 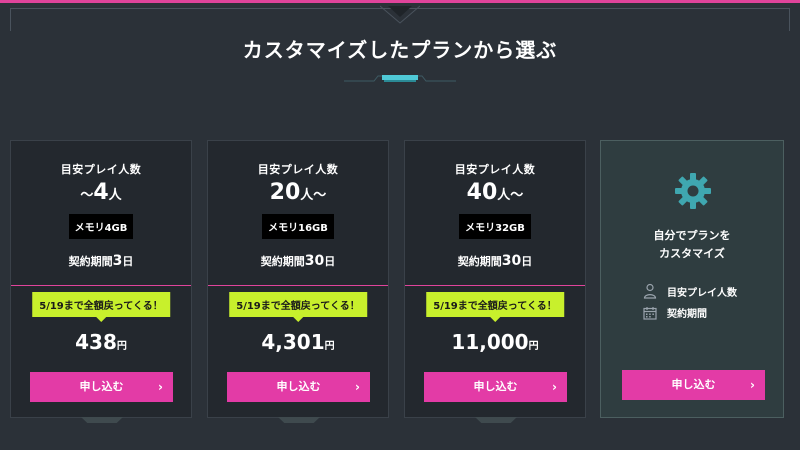 What do you see at coordinates (400, 50) in the screenshot?
I see `section-heading: カスタマイズしたプランから選ぶ` at bounding box center [400, 50].